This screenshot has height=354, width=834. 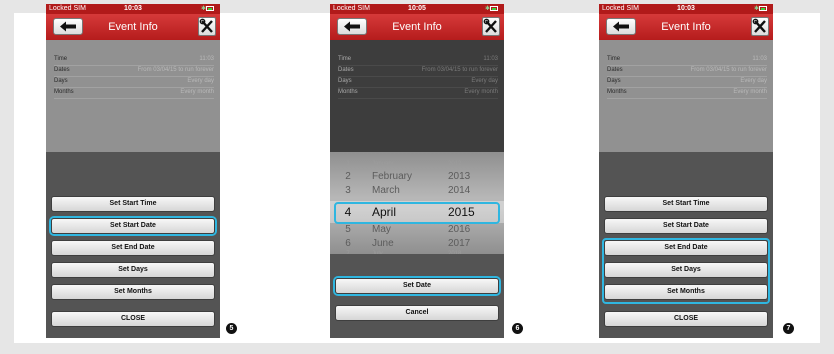 What do you see at coordinates (417, 296) in the screenshot?
I see `picker-actions: Set Date Cancel` at bounding box center [417, 296].